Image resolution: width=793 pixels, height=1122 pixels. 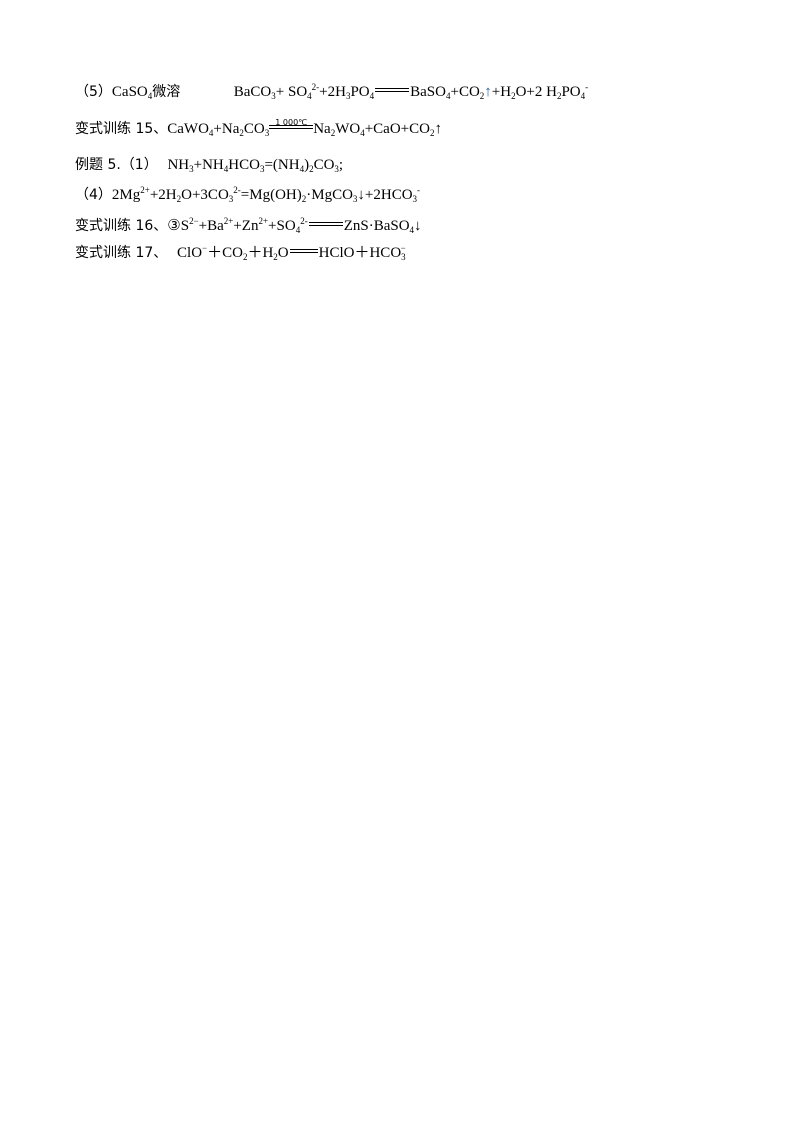 I want to click on superscript: −, so click(x=403, y=248).